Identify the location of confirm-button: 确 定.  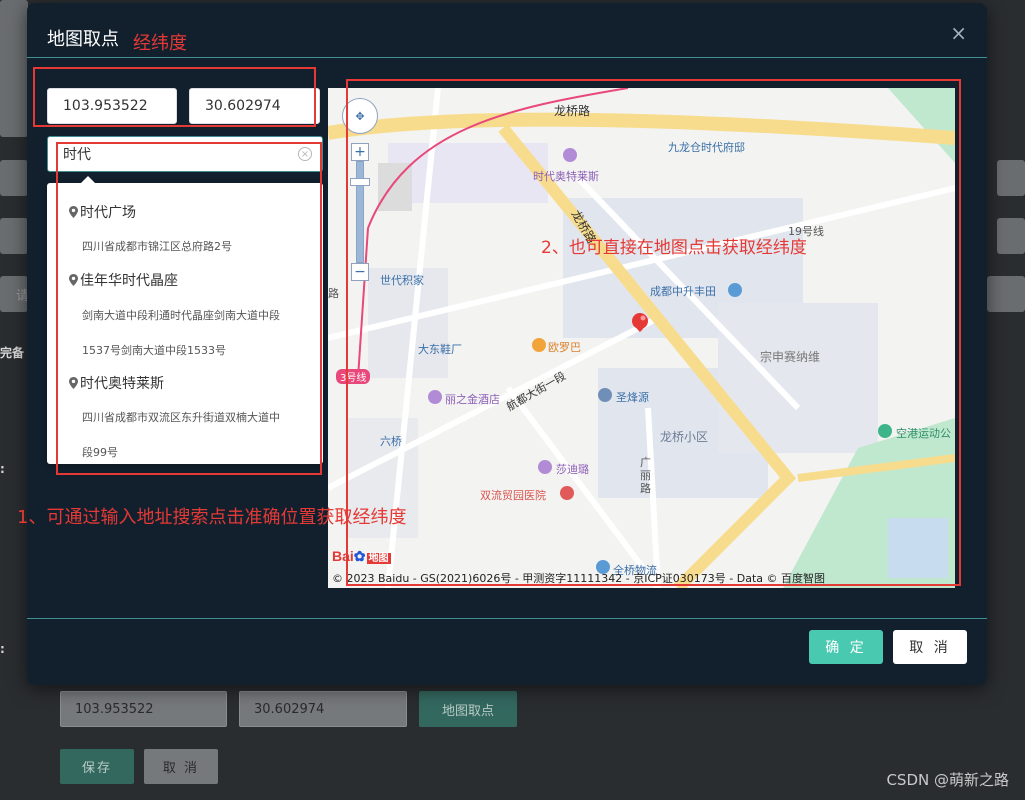
(846, 647).